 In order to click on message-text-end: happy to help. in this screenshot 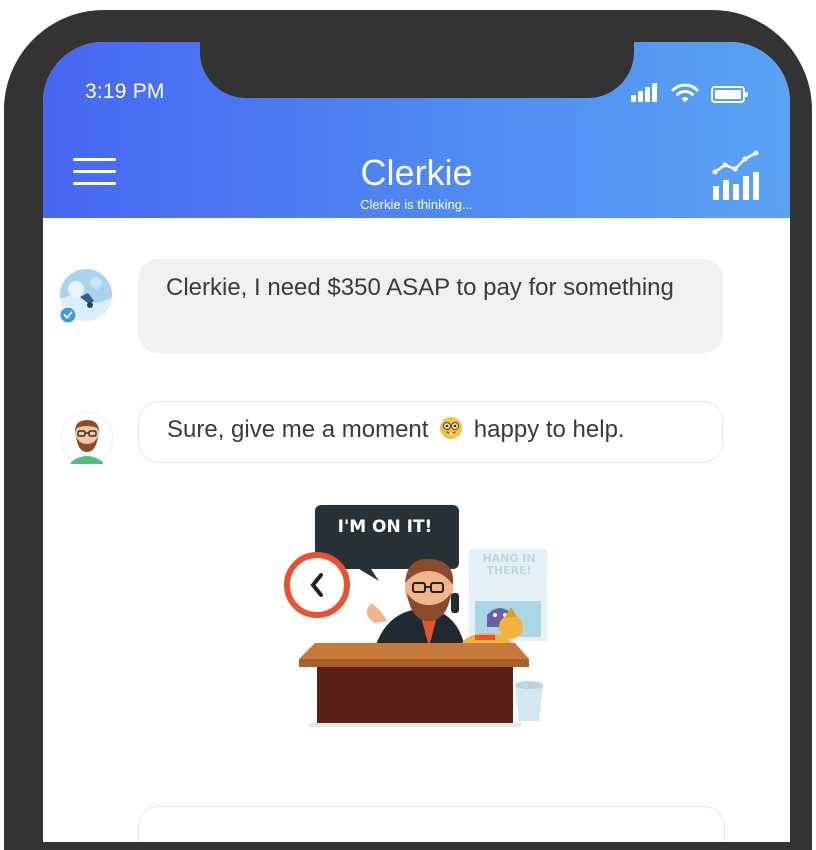, I will do `click(549, 429)`.